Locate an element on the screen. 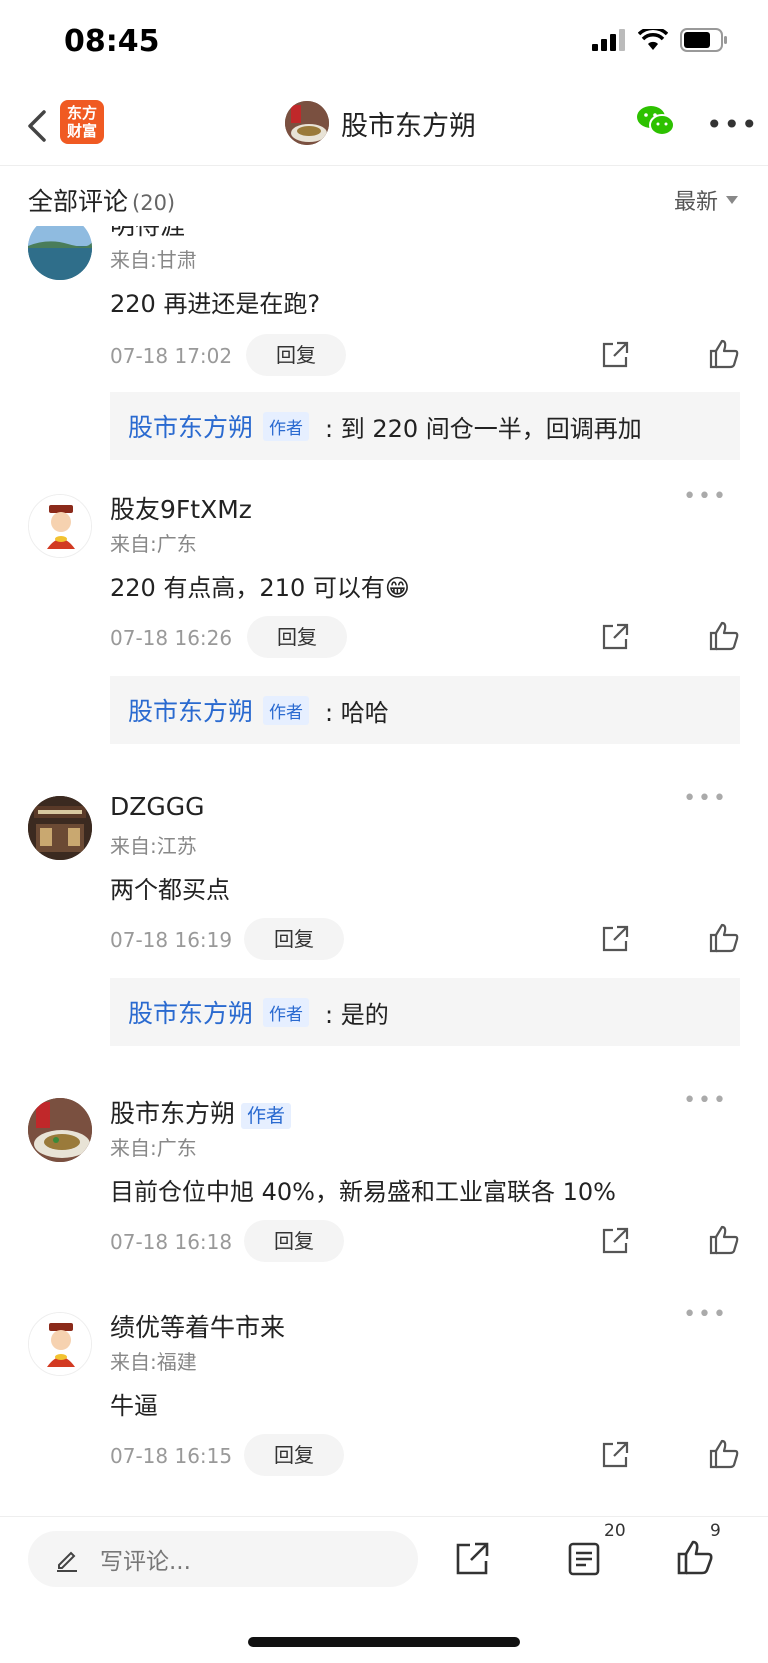  user-location: 来自:甘肃 is located at coordinates (153, 260).